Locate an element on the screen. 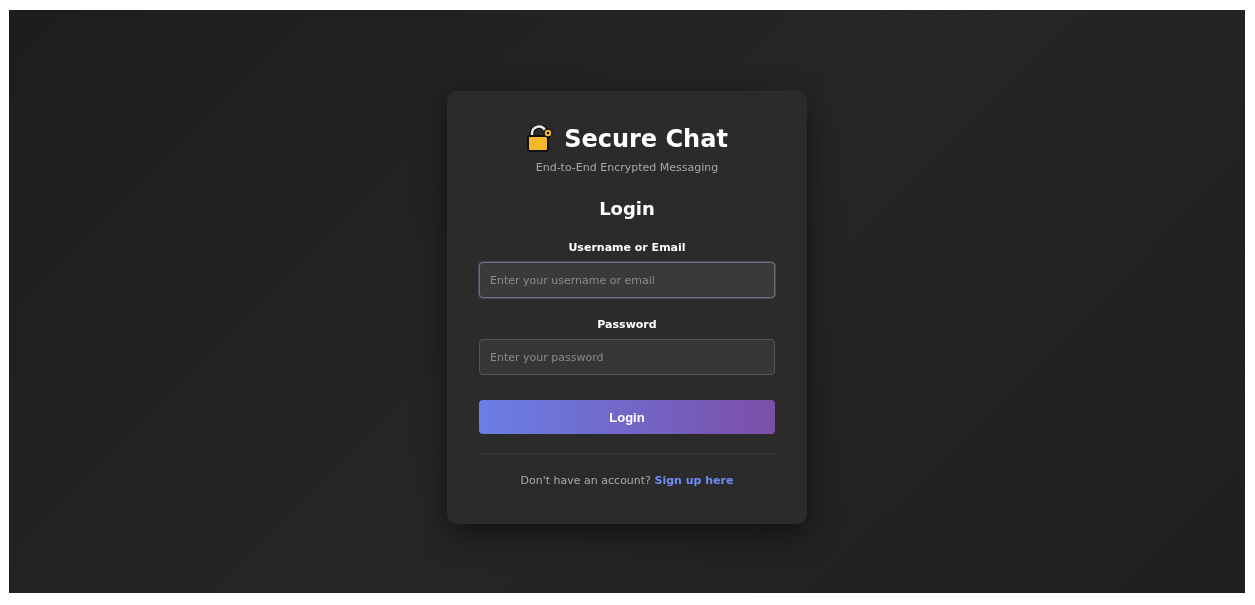  signup-prompt: Don't have an account? Sign up here is located at coordinates (627, 480).